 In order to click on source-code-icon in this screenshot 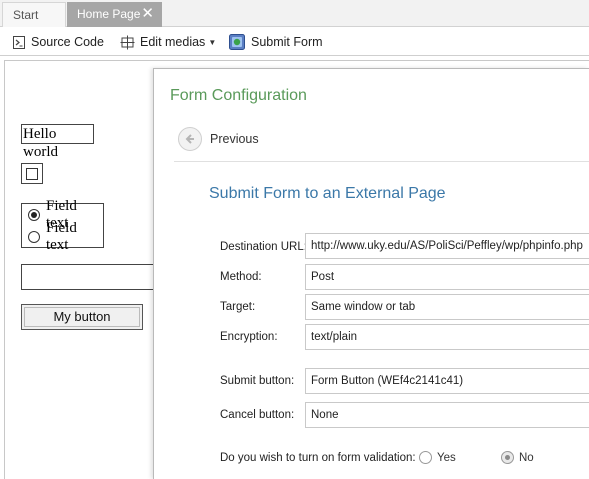, I will do `click(19, 42)`.